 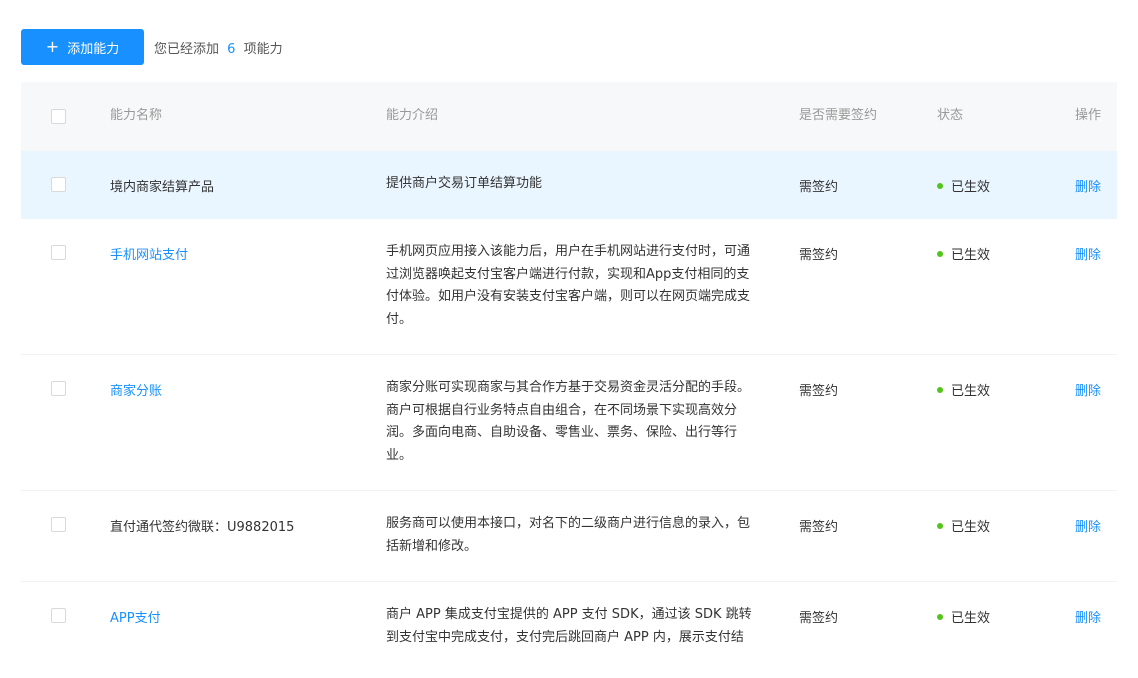 What do you see at coordinates (568, 387) in the screenshot?
I see `desc-line: 商家分账可实现商家与其合作方基于交易资金灵活分配的手段。` at bounding box center [568, 387].